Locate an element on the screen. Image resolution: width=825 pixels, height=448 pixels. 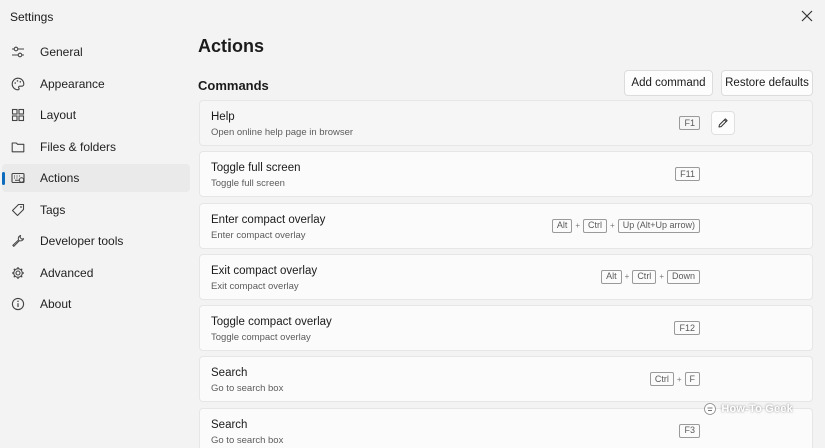
restore-defaults-button: Restore defaults is located at coordinates (767, 83).